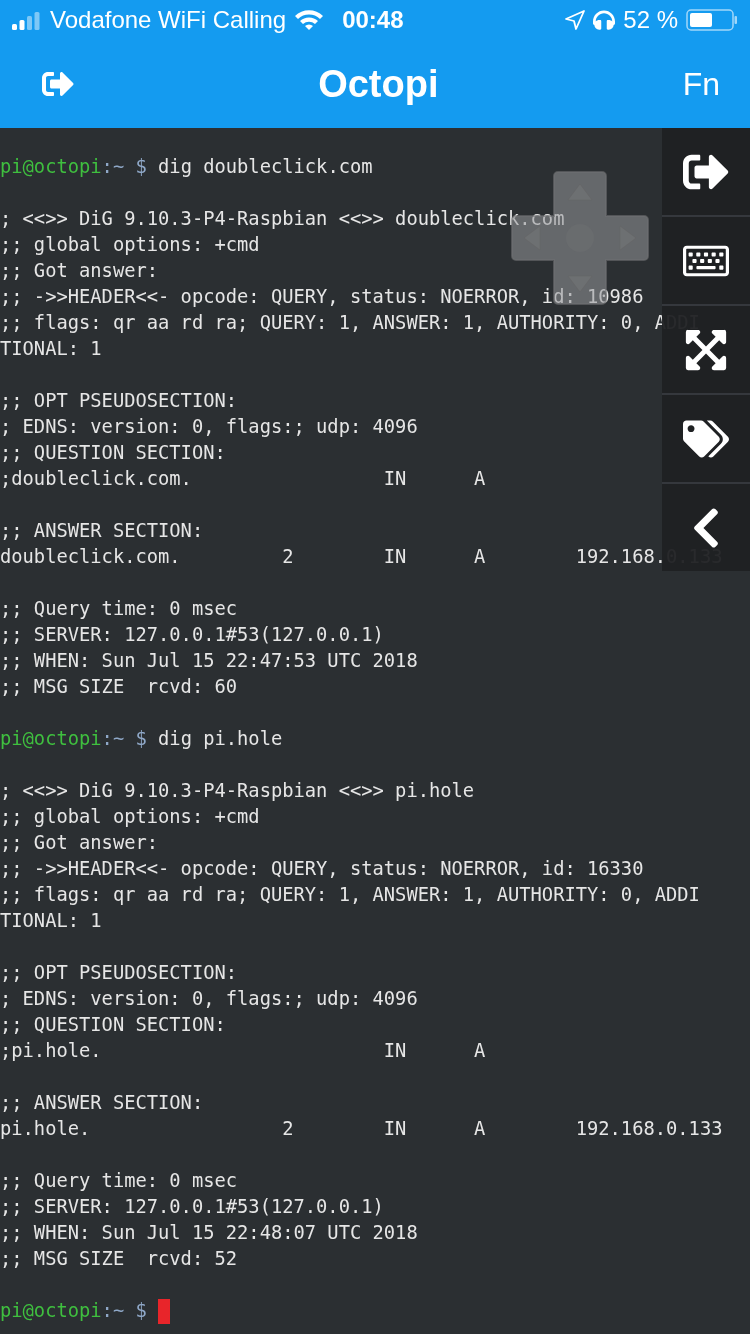 This screenshot has height=1334, width=750. What do you see at coordinates (309, 20) in the screenshot?
I see `wifi-icon` at bounding box center [309, 20].